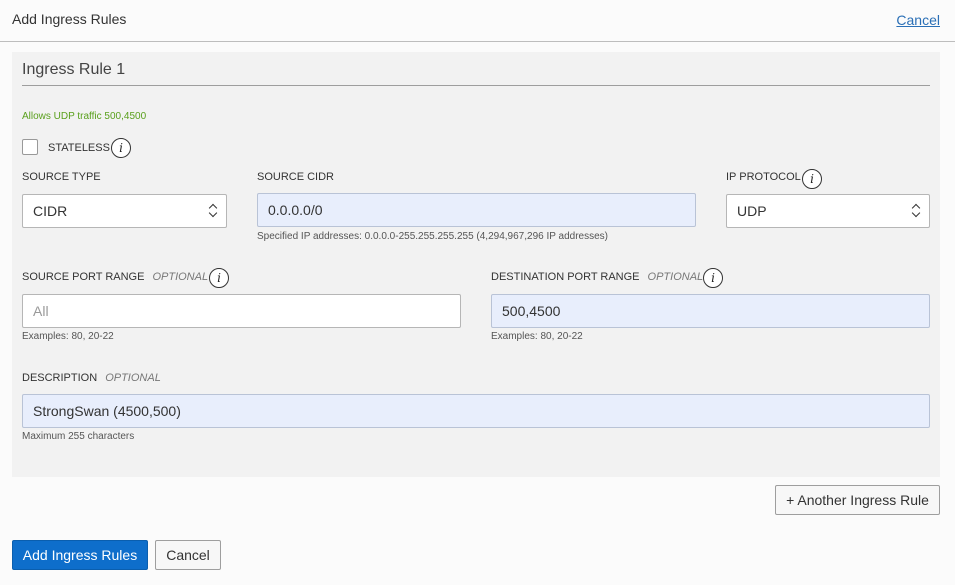  What do you see at coordinates (133, 378) in the screenshot?
I see `description-optional: OPTIONAL` at bounding box center [133, 378].